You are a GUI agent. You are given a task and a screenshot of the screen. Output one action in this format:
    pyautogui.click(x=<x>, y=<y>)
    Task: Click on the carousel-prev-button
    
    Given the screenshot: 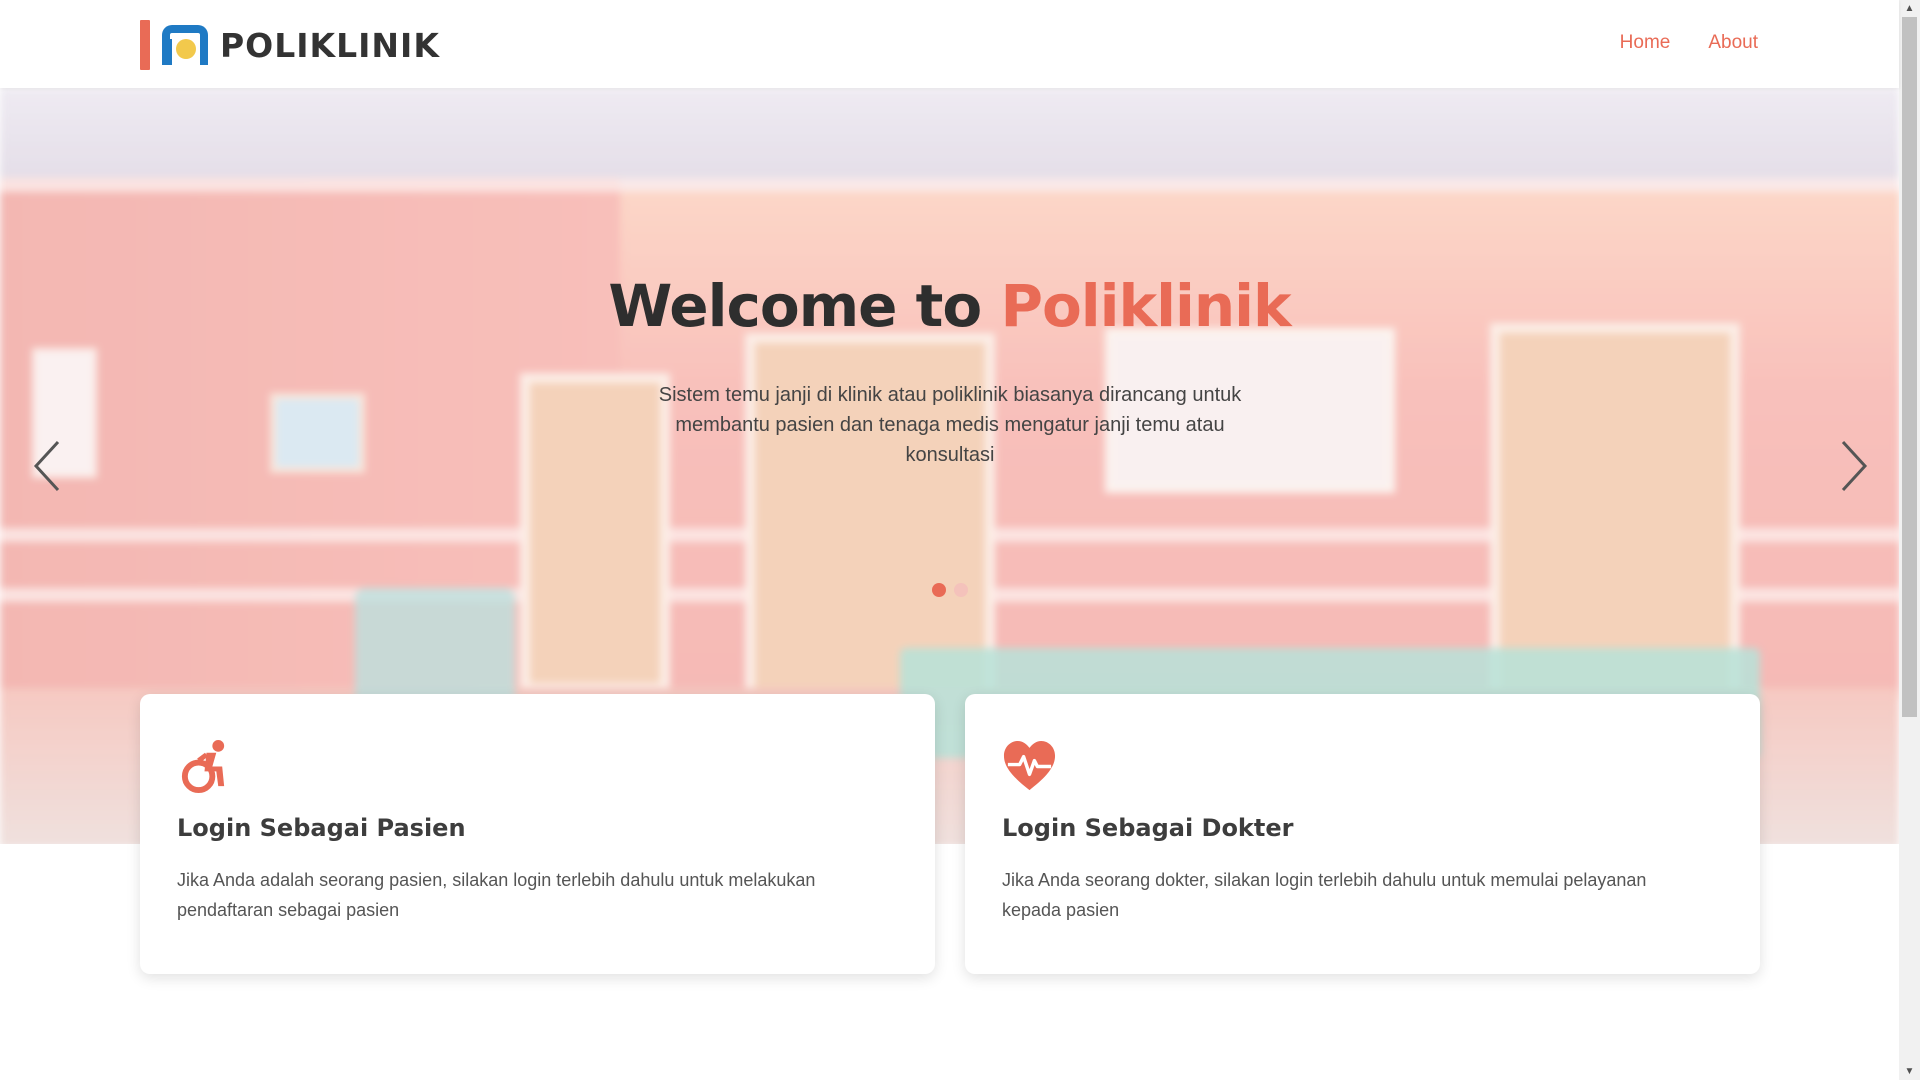 What is the action you would take?
    pyautogui.click(x=48, y=468)
    